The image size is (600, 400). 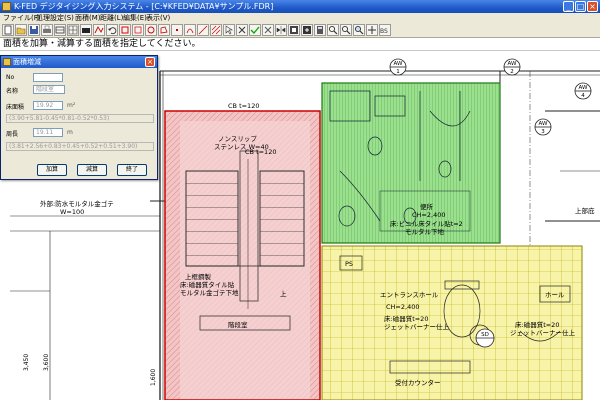 What do you see at coordinates (543, 132) in the screenshot?
I see `aw3-number: 3` at bounding box center [543, 132].